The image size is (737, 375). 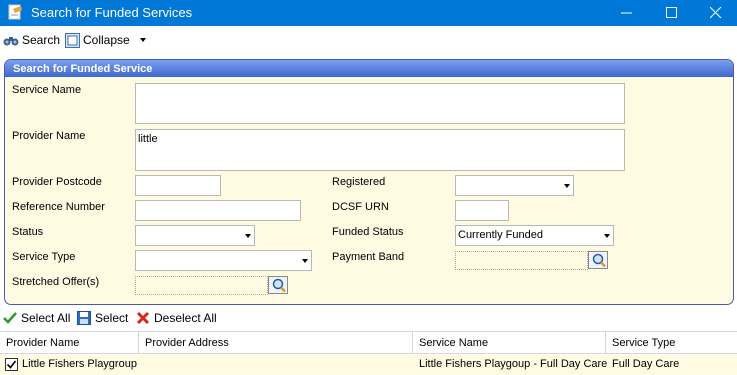 What do you see at coordinates (368, 40) in the screenshot?
I see `toolbar: Search Collapse` at bounding box center [368, 40].